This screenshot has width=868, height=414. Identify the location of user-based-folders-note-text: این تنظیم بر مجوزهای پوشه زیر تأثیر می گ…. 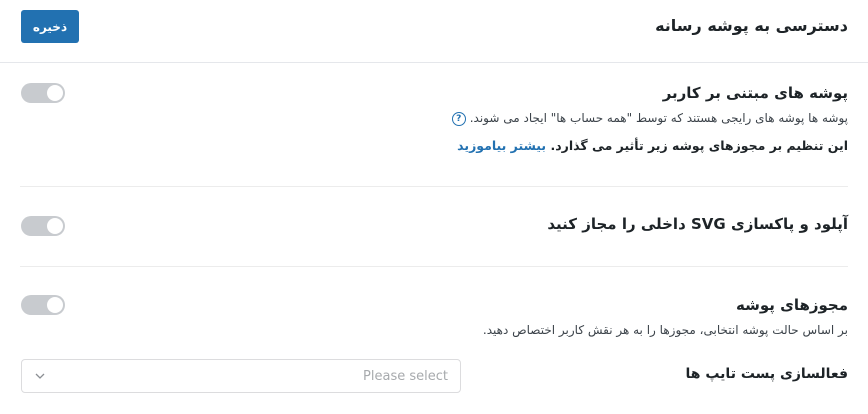
(699, 145).